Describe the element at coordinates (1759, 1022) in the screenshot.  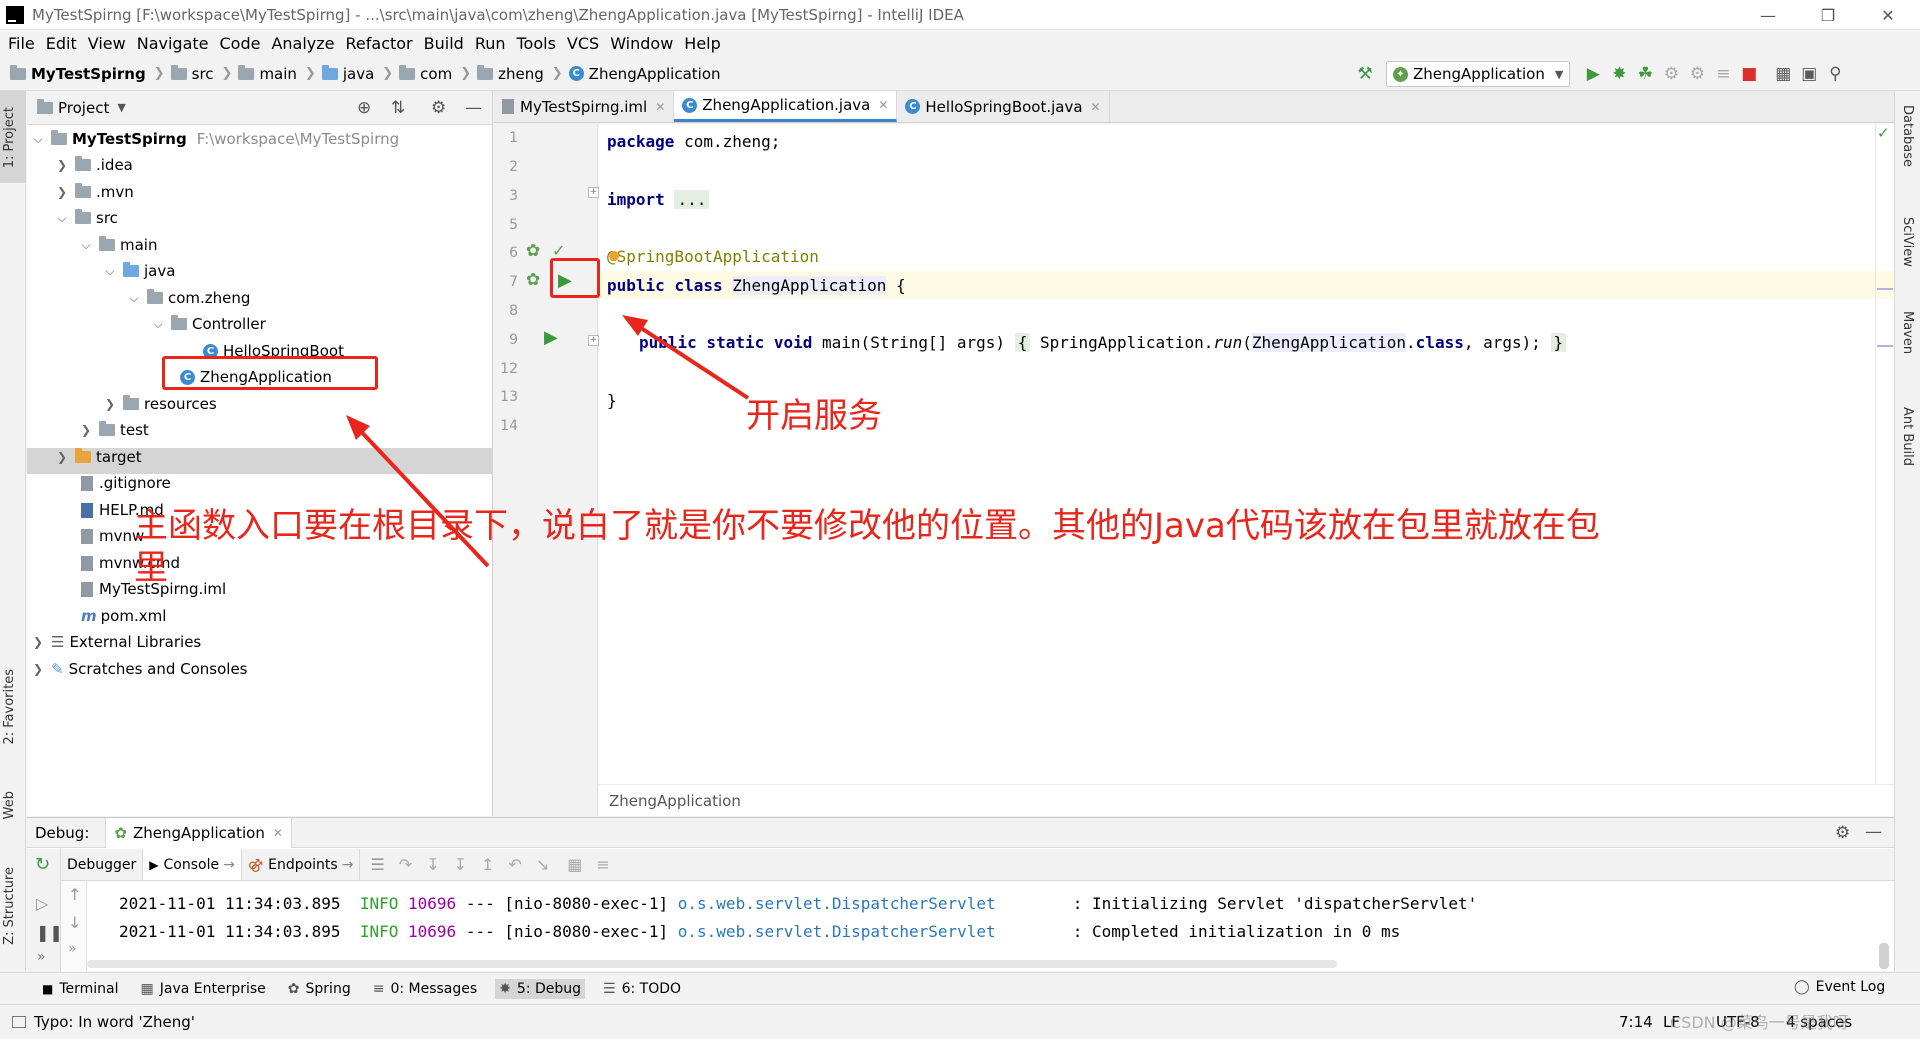
I see `csdn-watermark: CSDN @菜鸟一号是我呀` at that location.